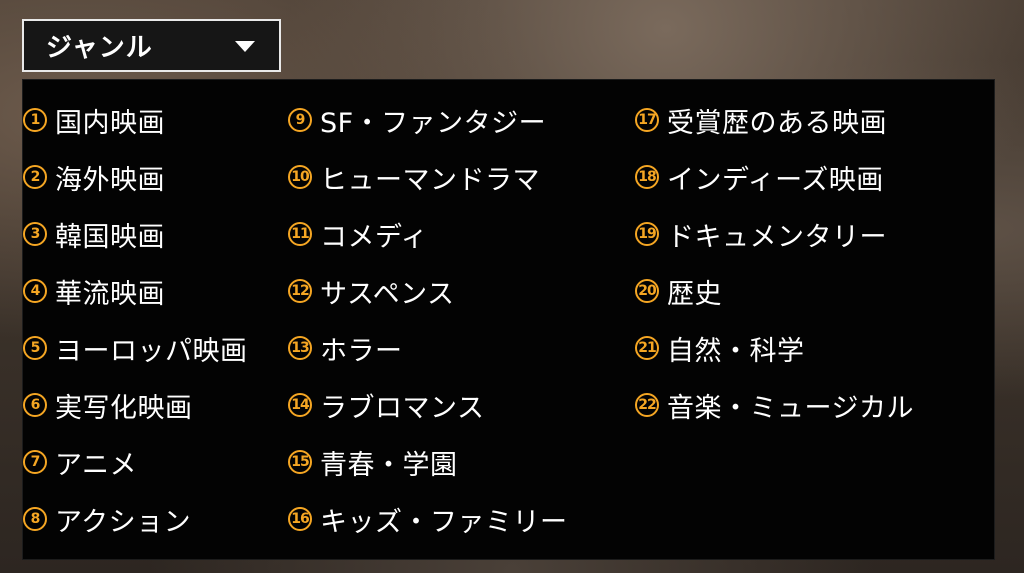 The height and width of the screenshot is (573, 1024). I want to click on genre-label: ヒューマンドラマ, so click(430, 180).